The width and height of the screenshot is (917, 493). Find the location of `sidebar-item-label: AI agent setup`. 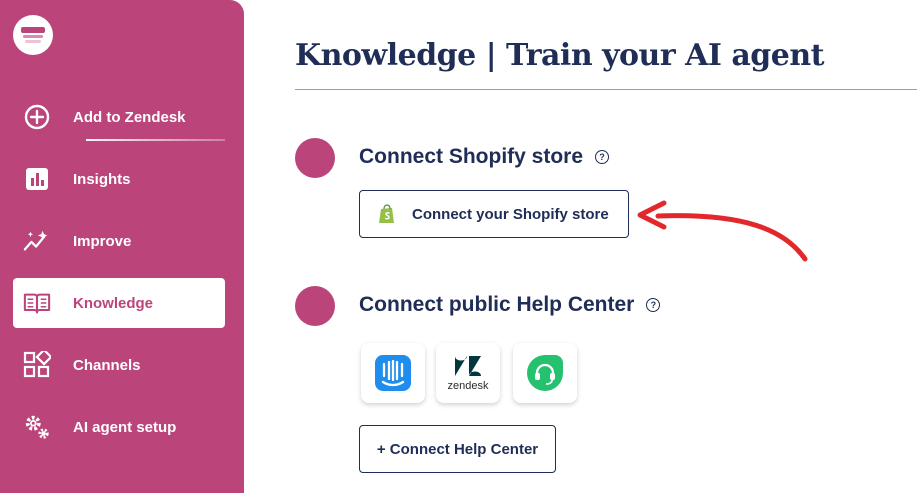

sidebar-item-label: AI agent setup is located at coordinates (125, 427).